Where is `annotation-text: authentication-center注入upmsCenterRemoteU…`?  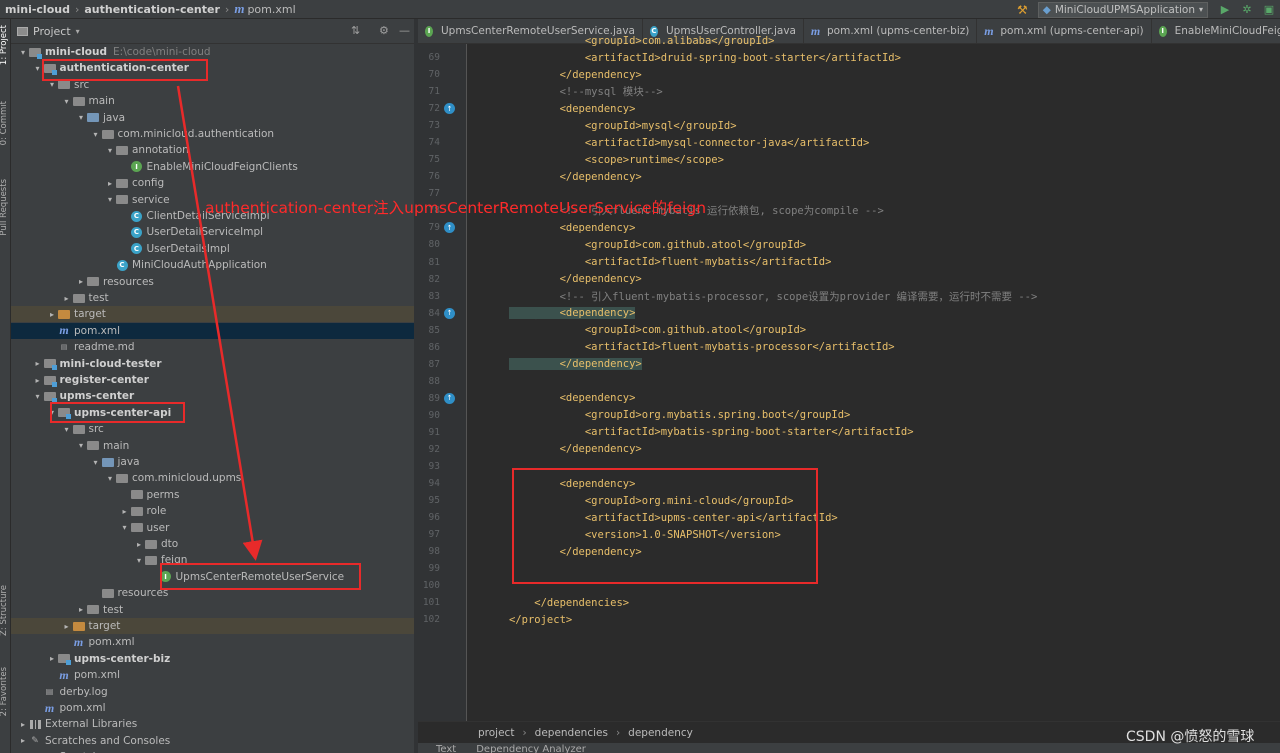 annotation-text: authentication-center注入upmsCenterRemoteU… is located at coordinates (456, 208).